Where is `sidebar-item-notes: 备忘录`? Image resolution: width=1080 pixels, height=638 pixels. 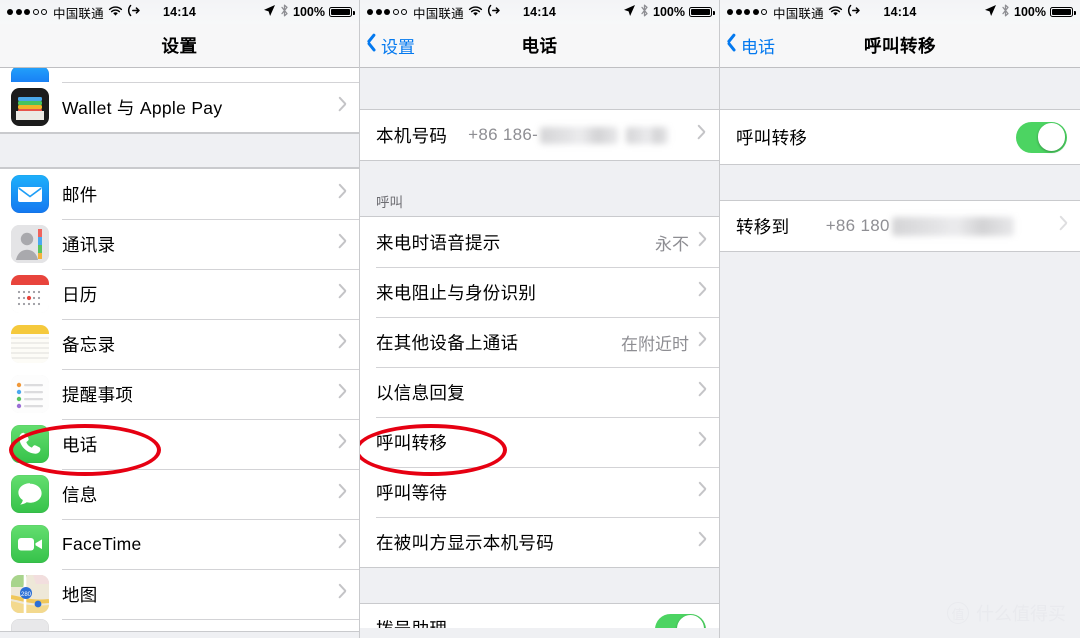
sidebar-item-notes: 备忘录 is located at coordinates (179, 344).